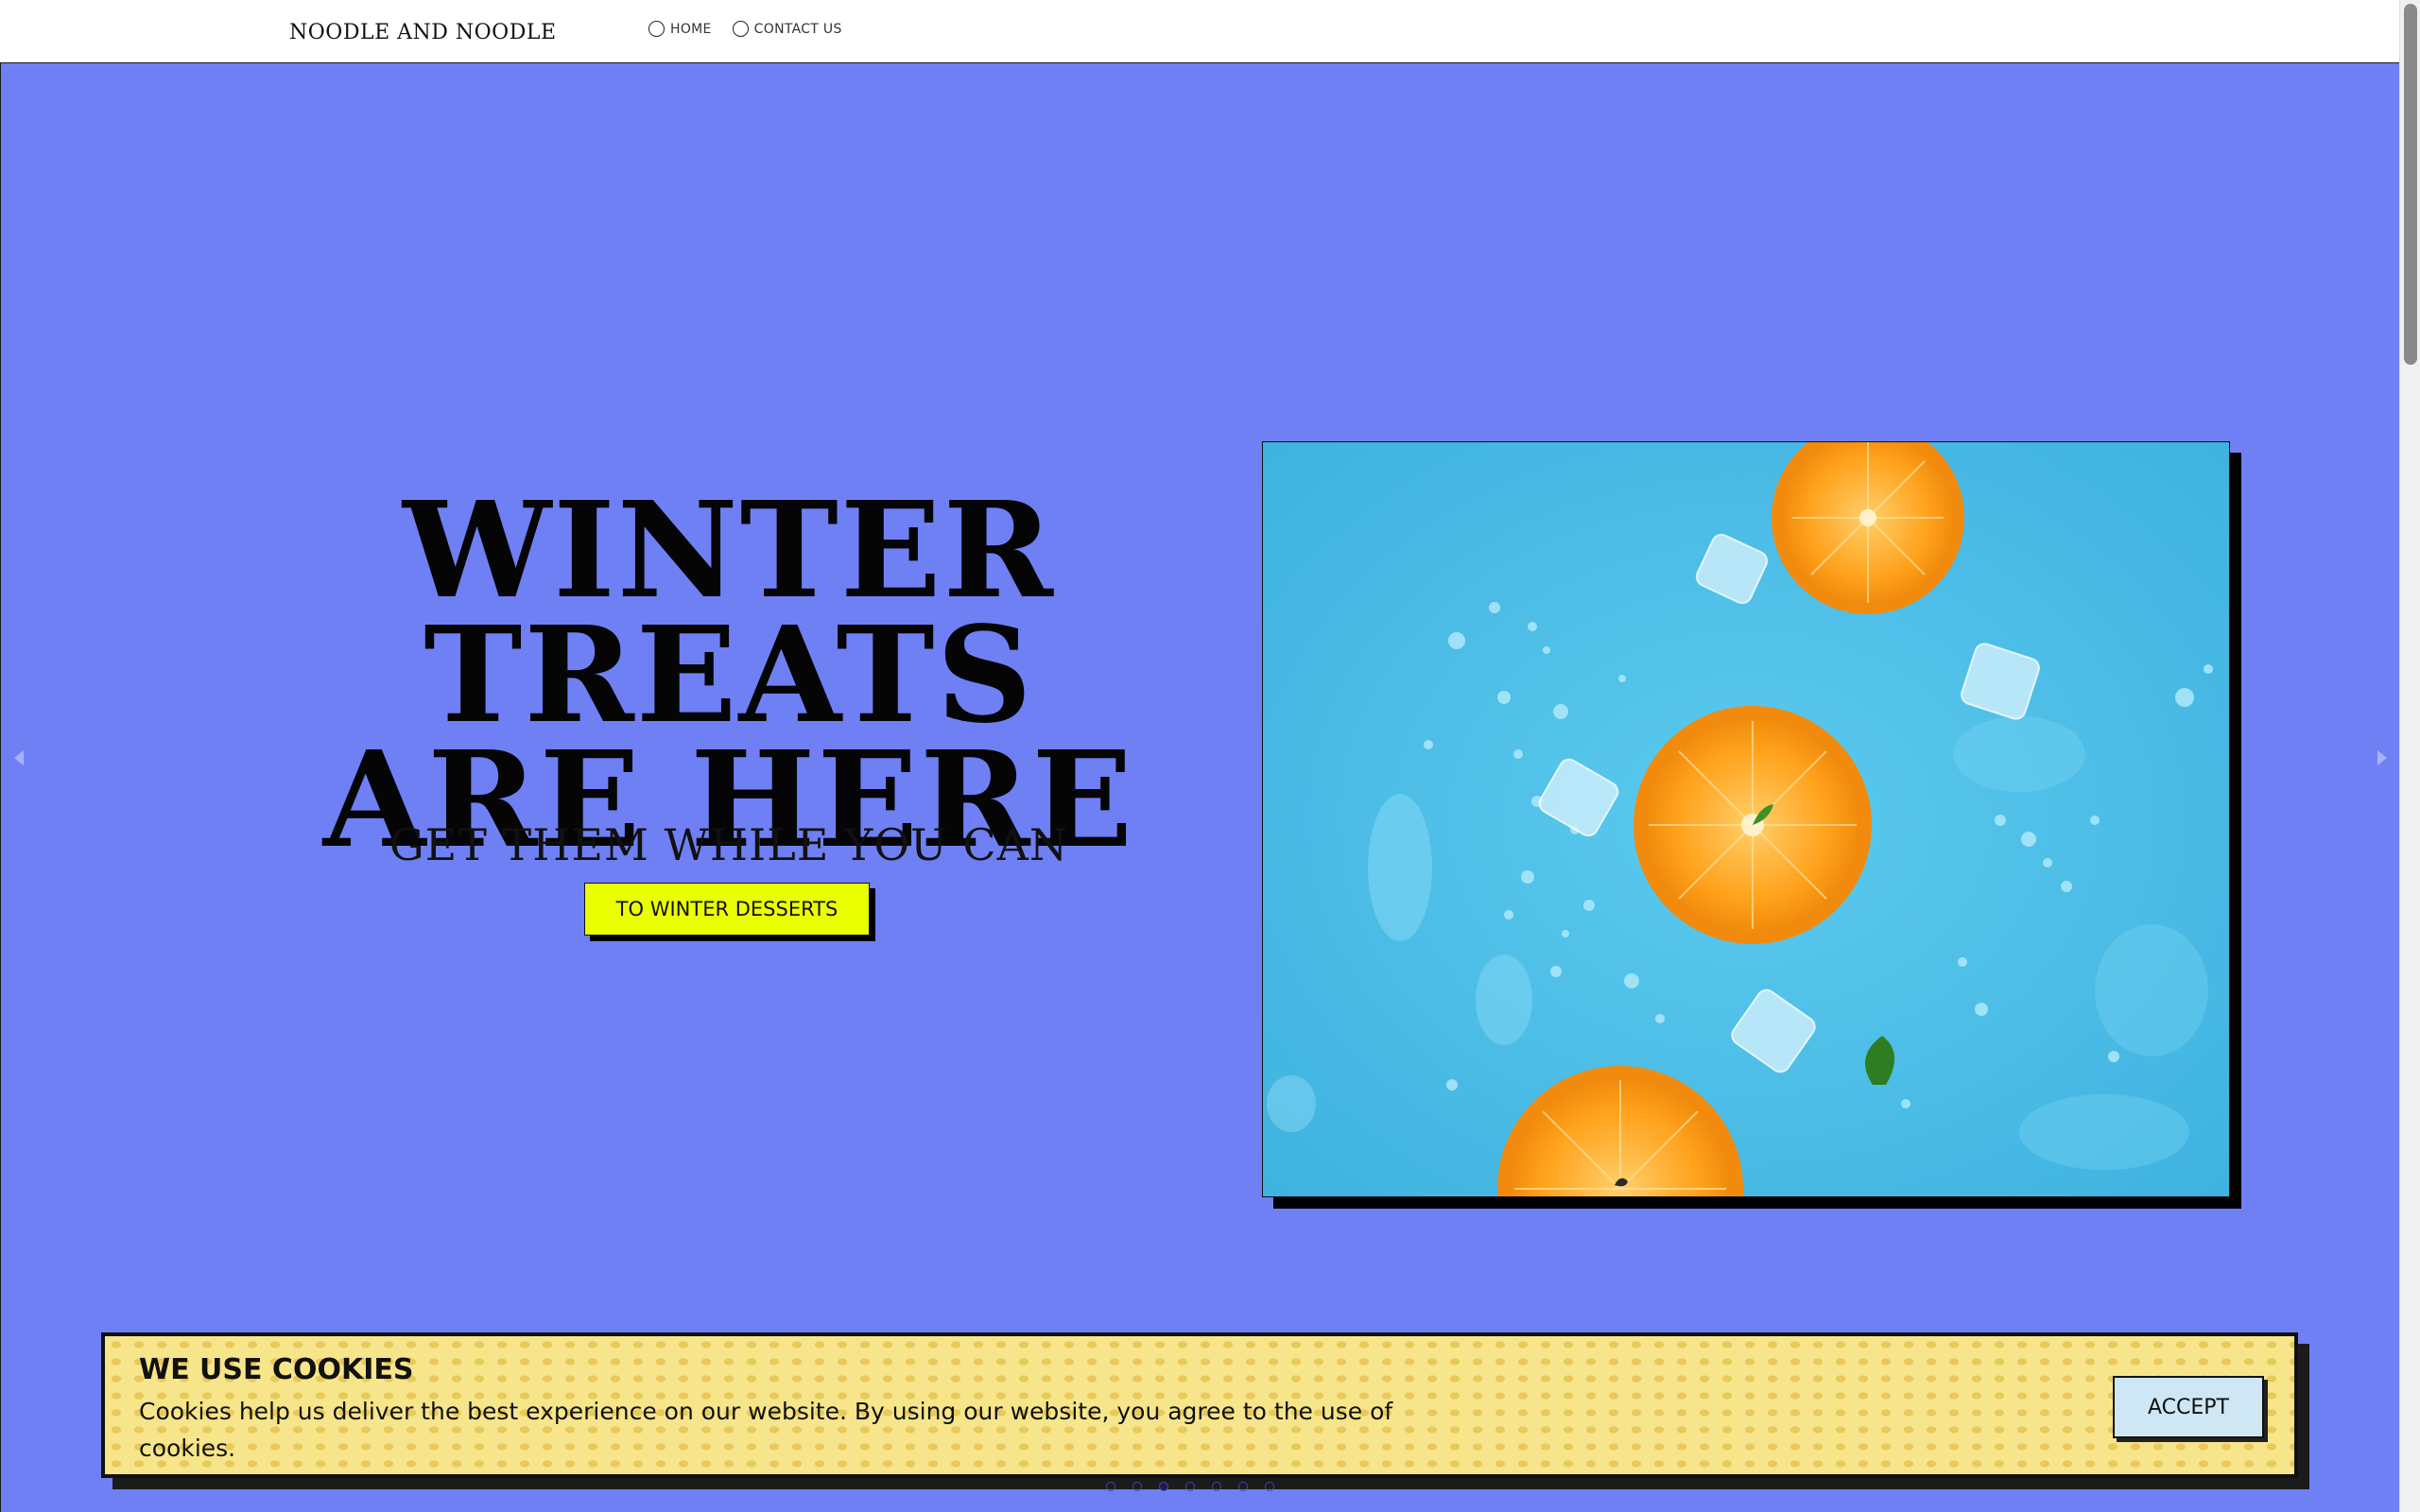 This screenshot has height=1512, width=2420. I want to click on page-scrollbar, so click(2409, 756).